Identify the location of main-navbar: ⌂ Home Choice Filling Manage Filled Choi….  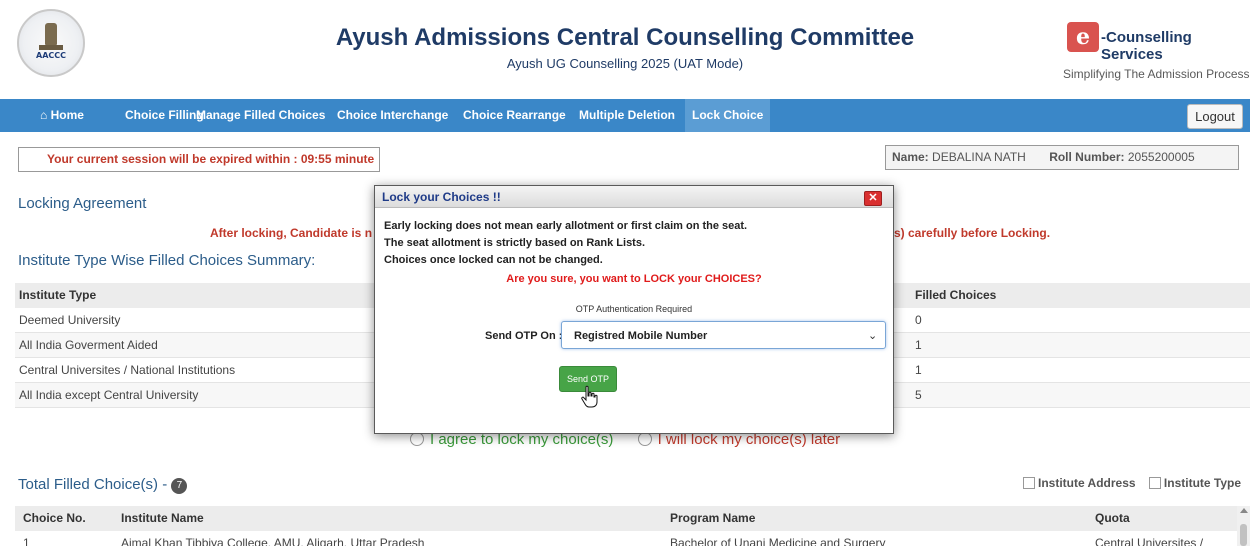
(625, 115).